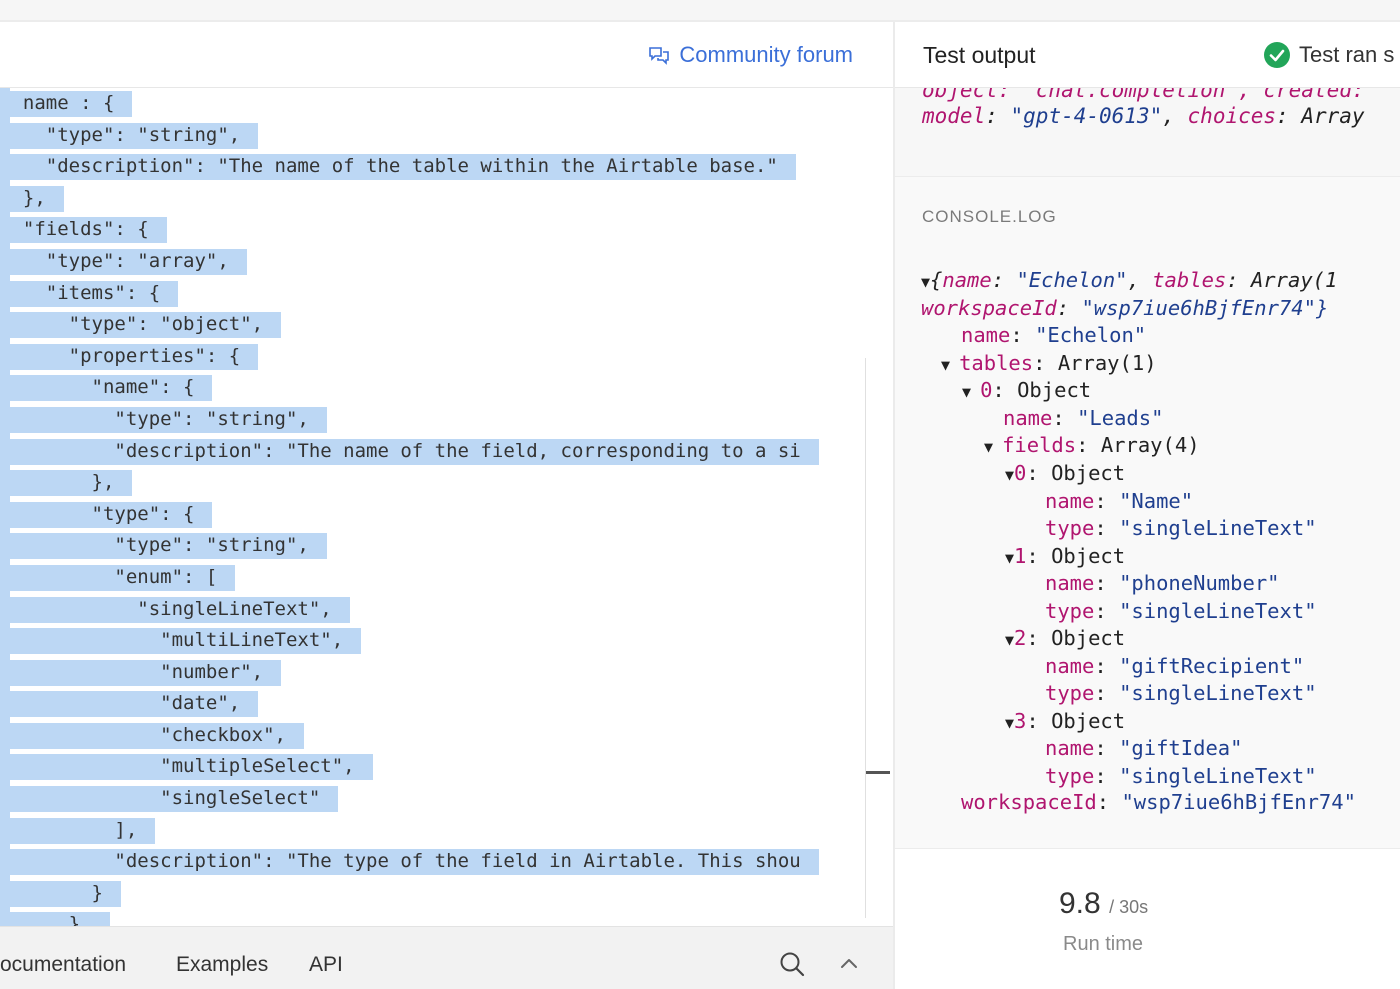  I want to click on window-top-strip, so click(700, 11).